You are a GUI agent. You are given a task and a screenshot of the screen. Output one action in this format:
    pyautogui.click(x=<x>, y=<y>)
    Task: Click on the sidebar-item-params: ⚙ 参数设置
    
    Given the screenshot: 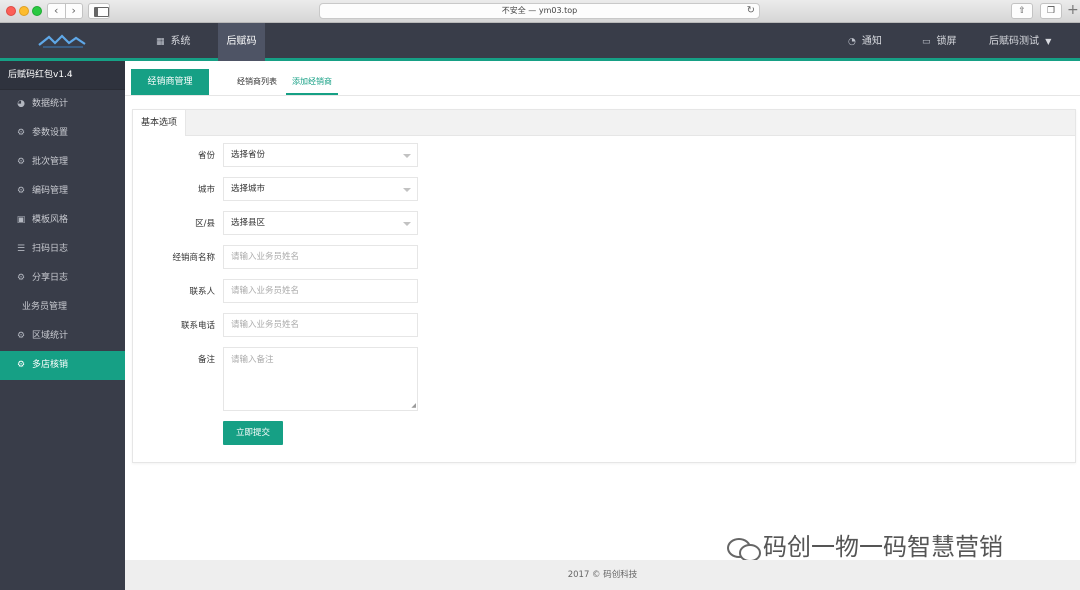 What is the action you would take?
    pyautogui.click(x=62, y=133)
    